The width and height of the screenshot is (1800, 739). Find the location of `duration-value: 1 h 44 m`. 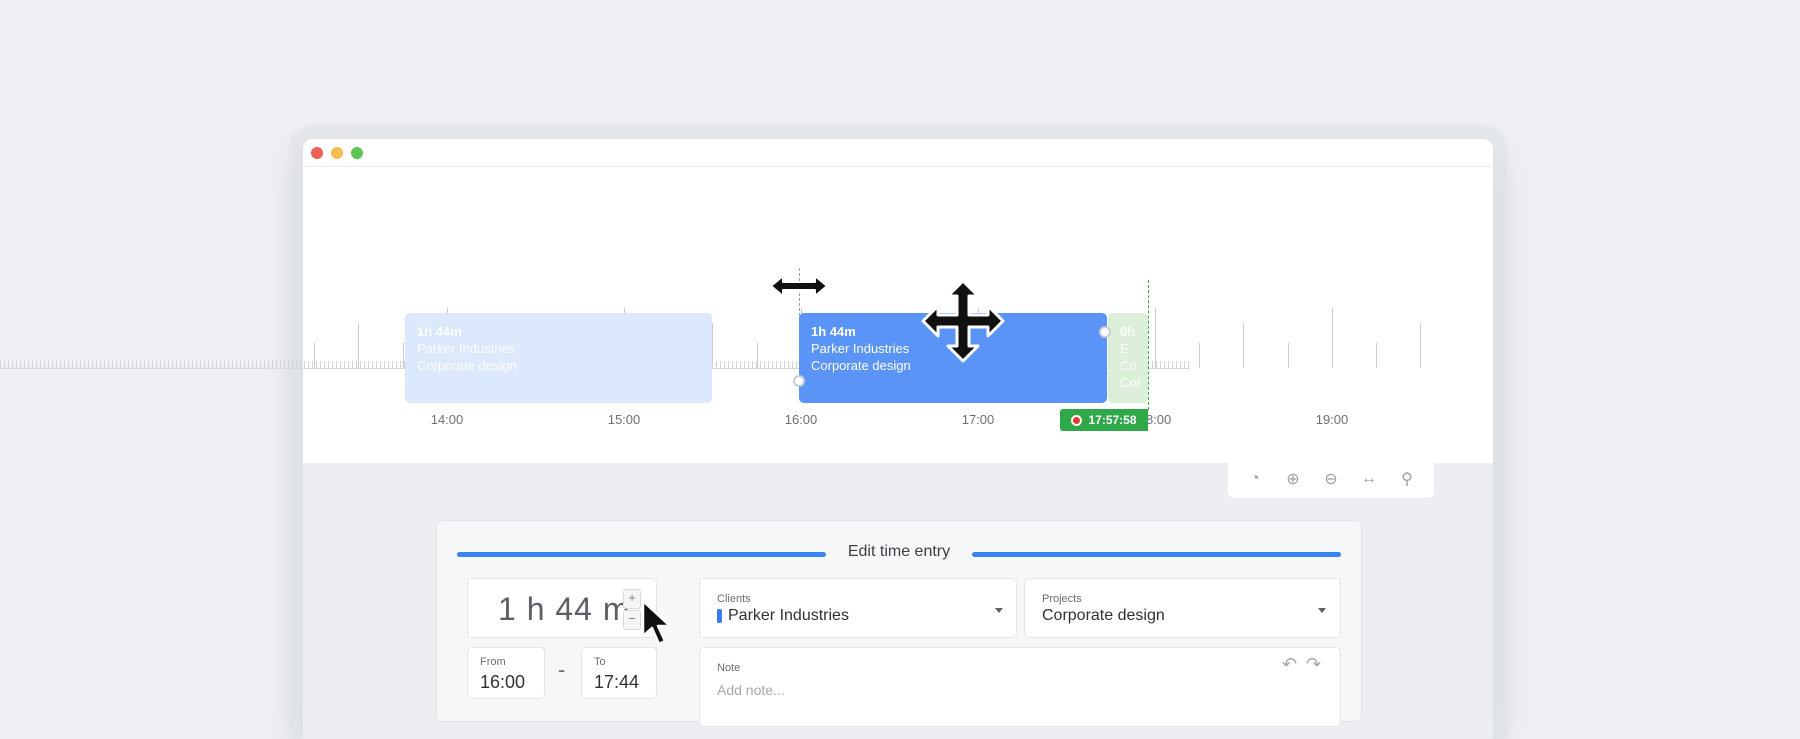

duration-value: 1 h 44 m is located at coordinates (564, 609).